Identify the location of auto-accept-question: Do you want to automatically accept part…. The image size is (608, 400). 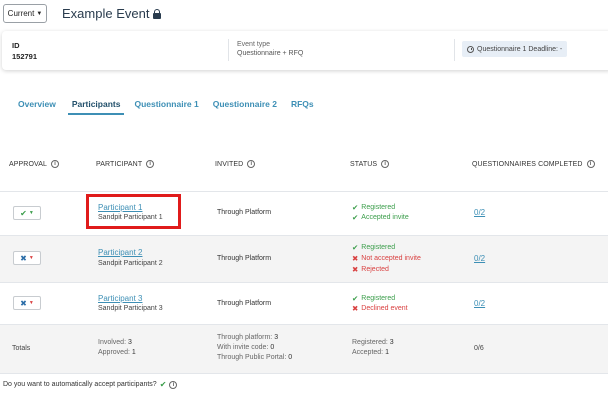
(90, 384).